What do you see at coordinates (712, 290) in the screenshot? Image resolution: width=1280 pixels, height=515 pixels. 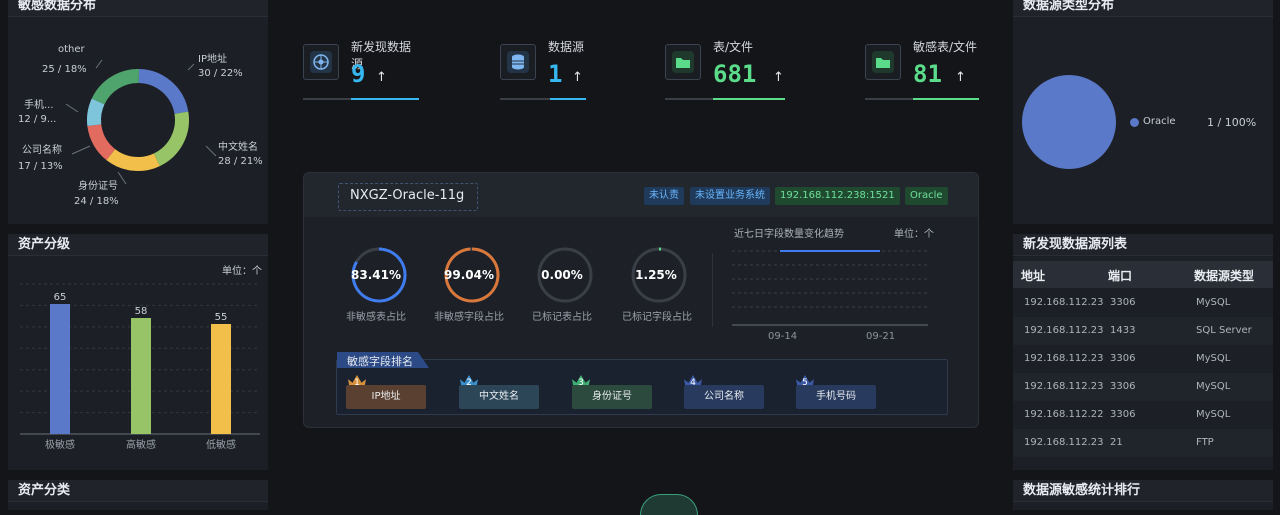 I see `divider` at bounding box center [712, 290].